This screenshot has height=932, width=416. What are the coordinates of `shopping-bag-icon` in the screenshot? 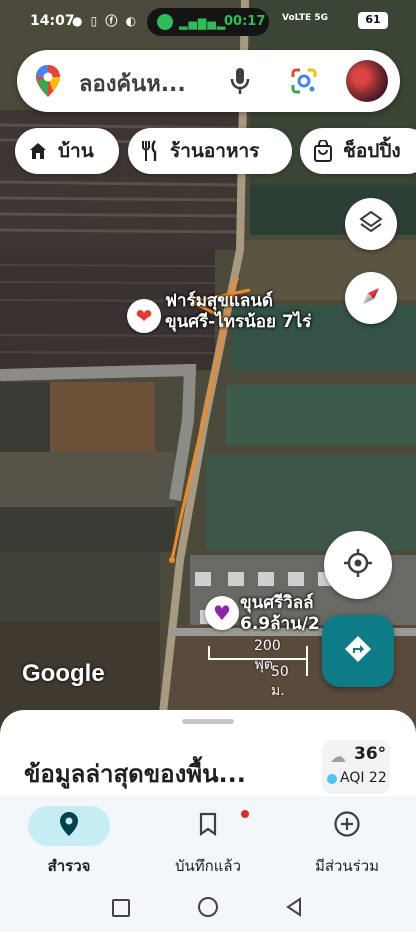 It's located at (323, 151).